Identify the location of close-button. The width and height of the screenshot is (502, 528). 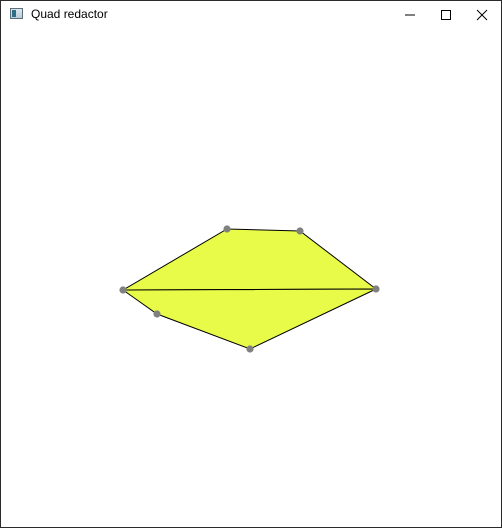
(482, 15).